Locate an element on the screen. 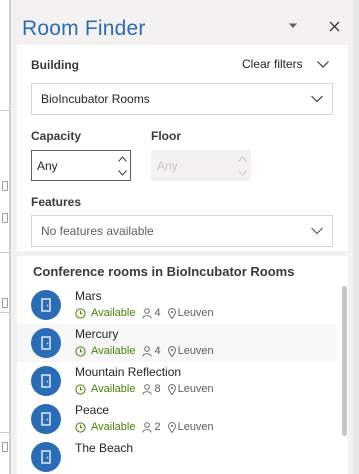  floor-value: Any is located at coordinates (167, 165).